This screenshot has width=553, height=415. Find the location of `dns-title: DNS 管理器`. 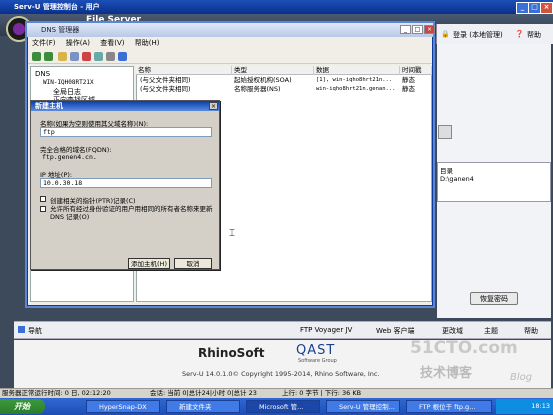

dns-title: DNS 管理器 is located at coordinates (60, 30).